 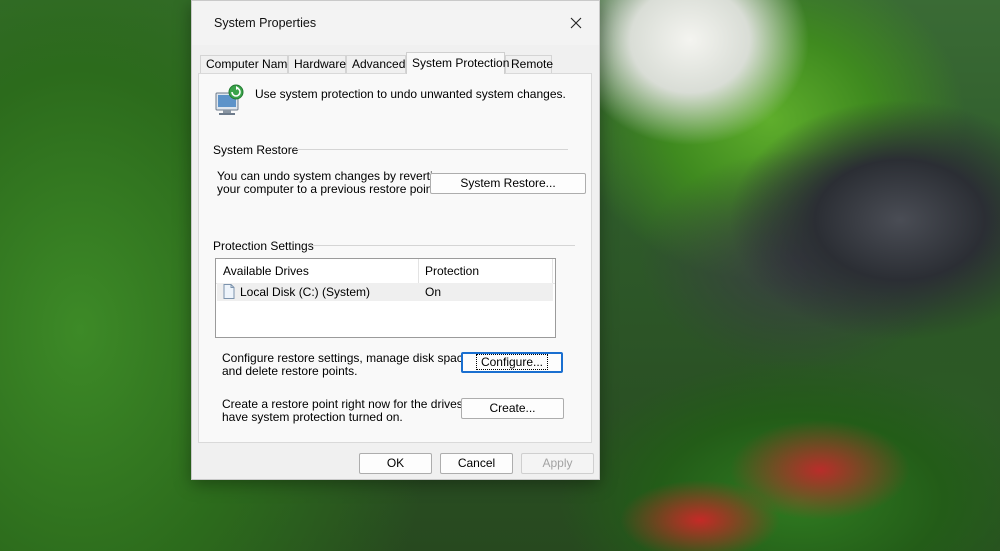 What do you see at coordinates (247, 64) in the screenshot?
I see `tab-computer-name: Computer Name` at bounding box center [247, 64].